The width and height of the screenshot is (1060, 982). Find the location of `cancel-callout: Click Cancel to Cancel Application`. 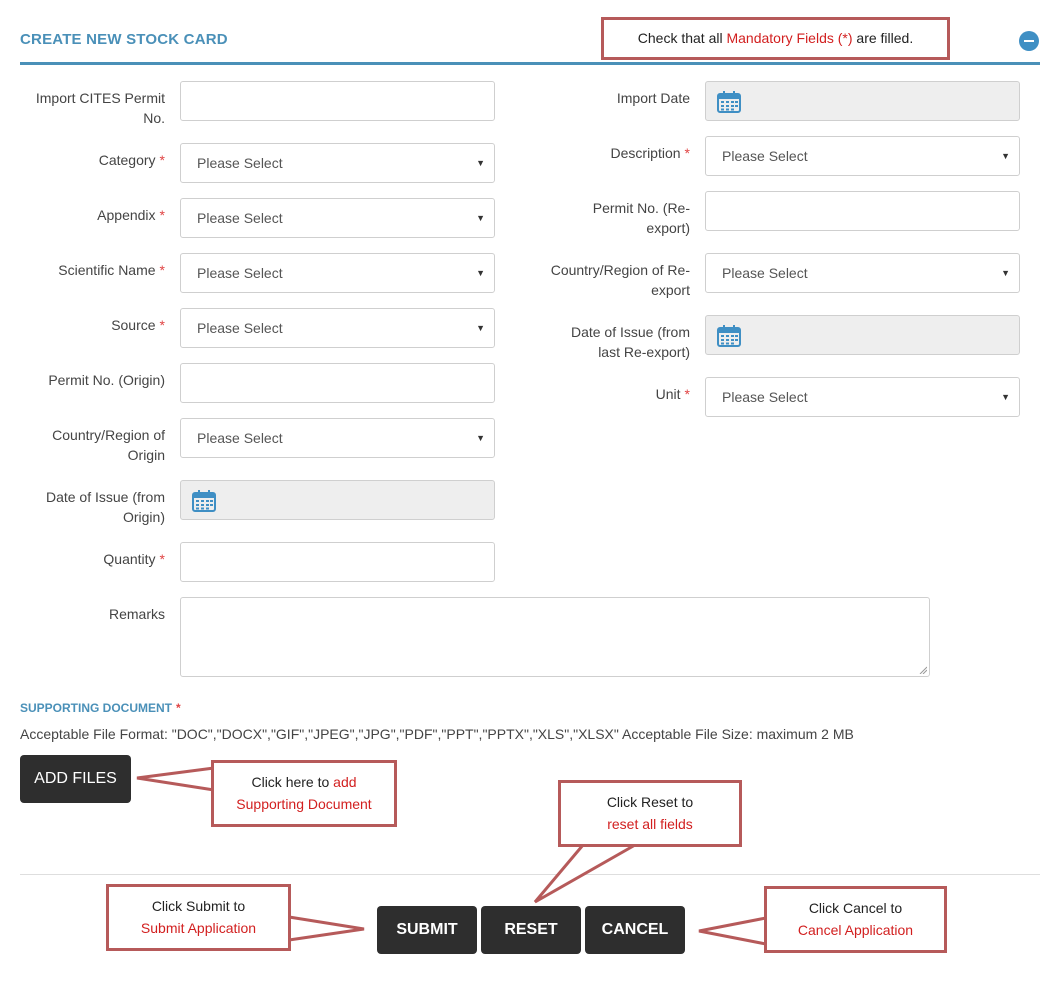

cancel-callout: Click Cancel to Cancel Application is located at coordinates (855, 919).